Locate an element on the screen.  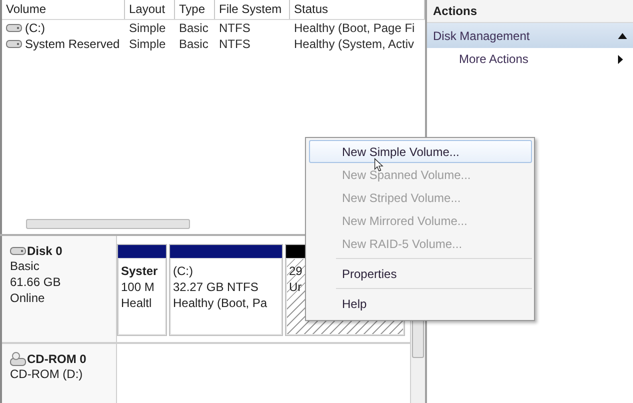
mouse-cursor-icon is located at coordinates (379, 165).